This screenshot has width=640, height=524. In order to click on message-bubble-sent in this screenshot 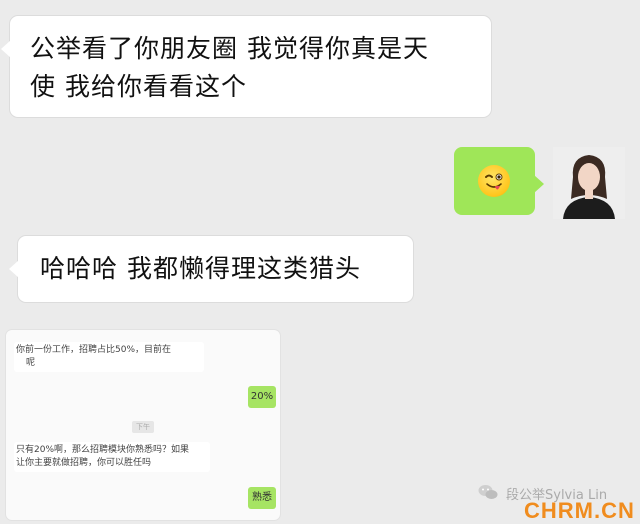, I will do `click(499, 181)`.